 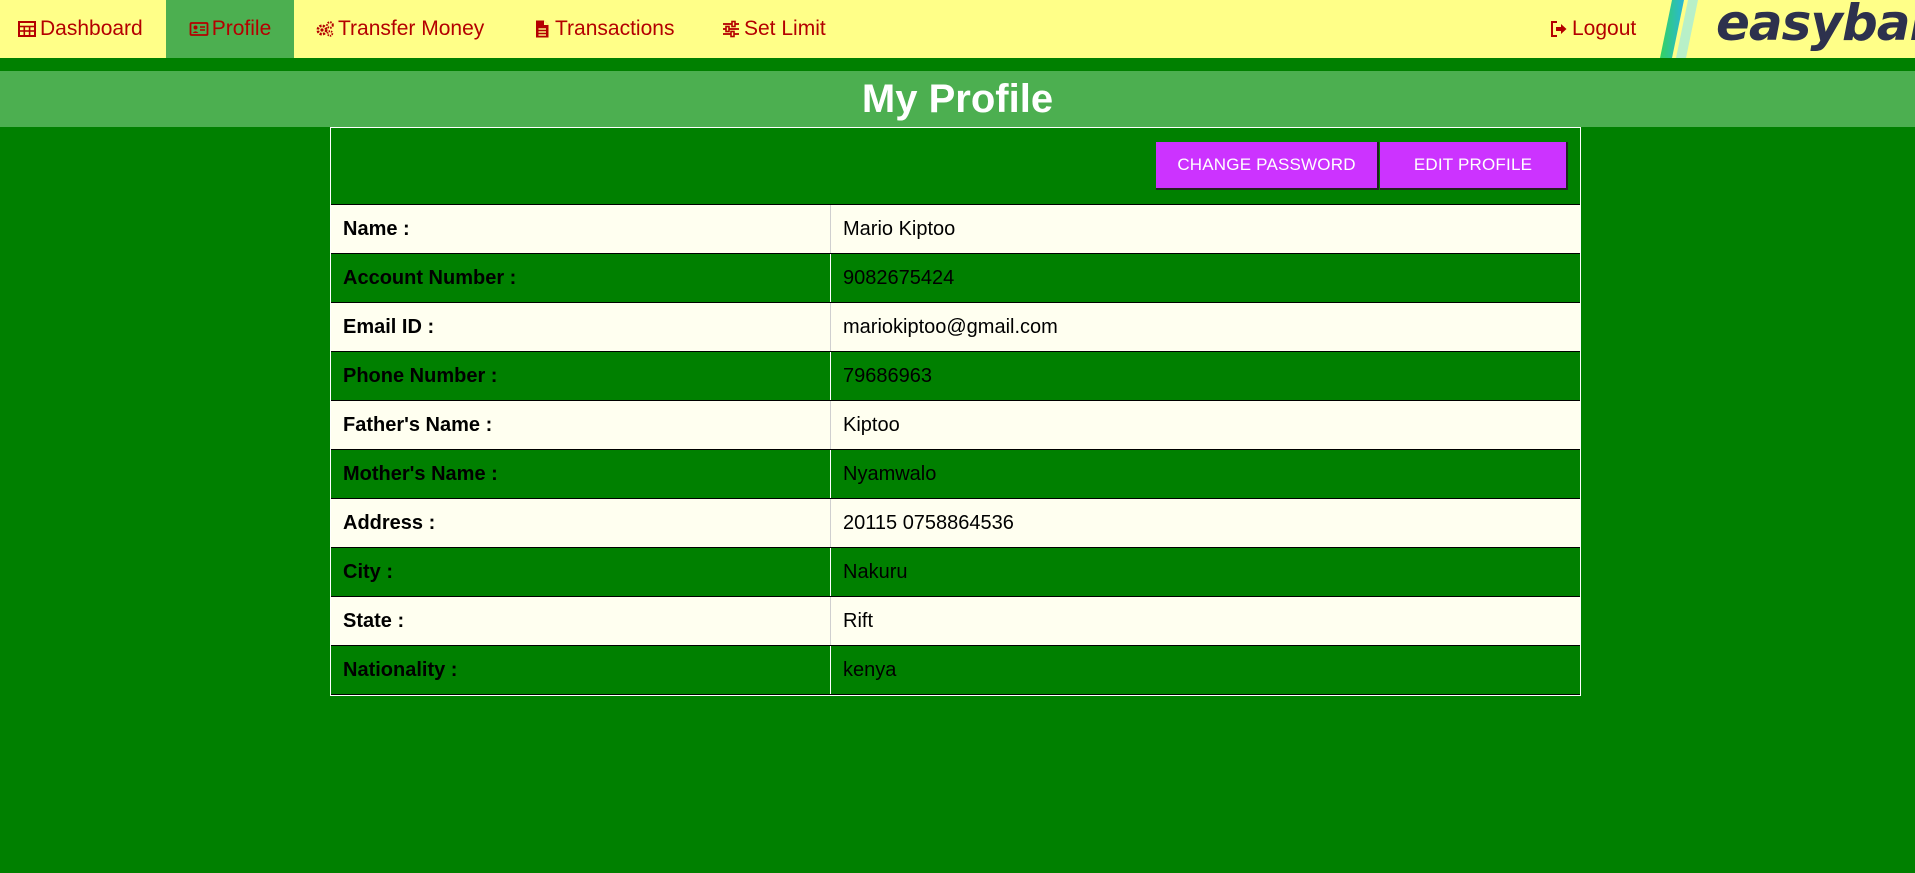 What do you see at coordinates (581, 278) in the screenshot?
I see `row-label: Account Number :` at bounding box center [581, 278].